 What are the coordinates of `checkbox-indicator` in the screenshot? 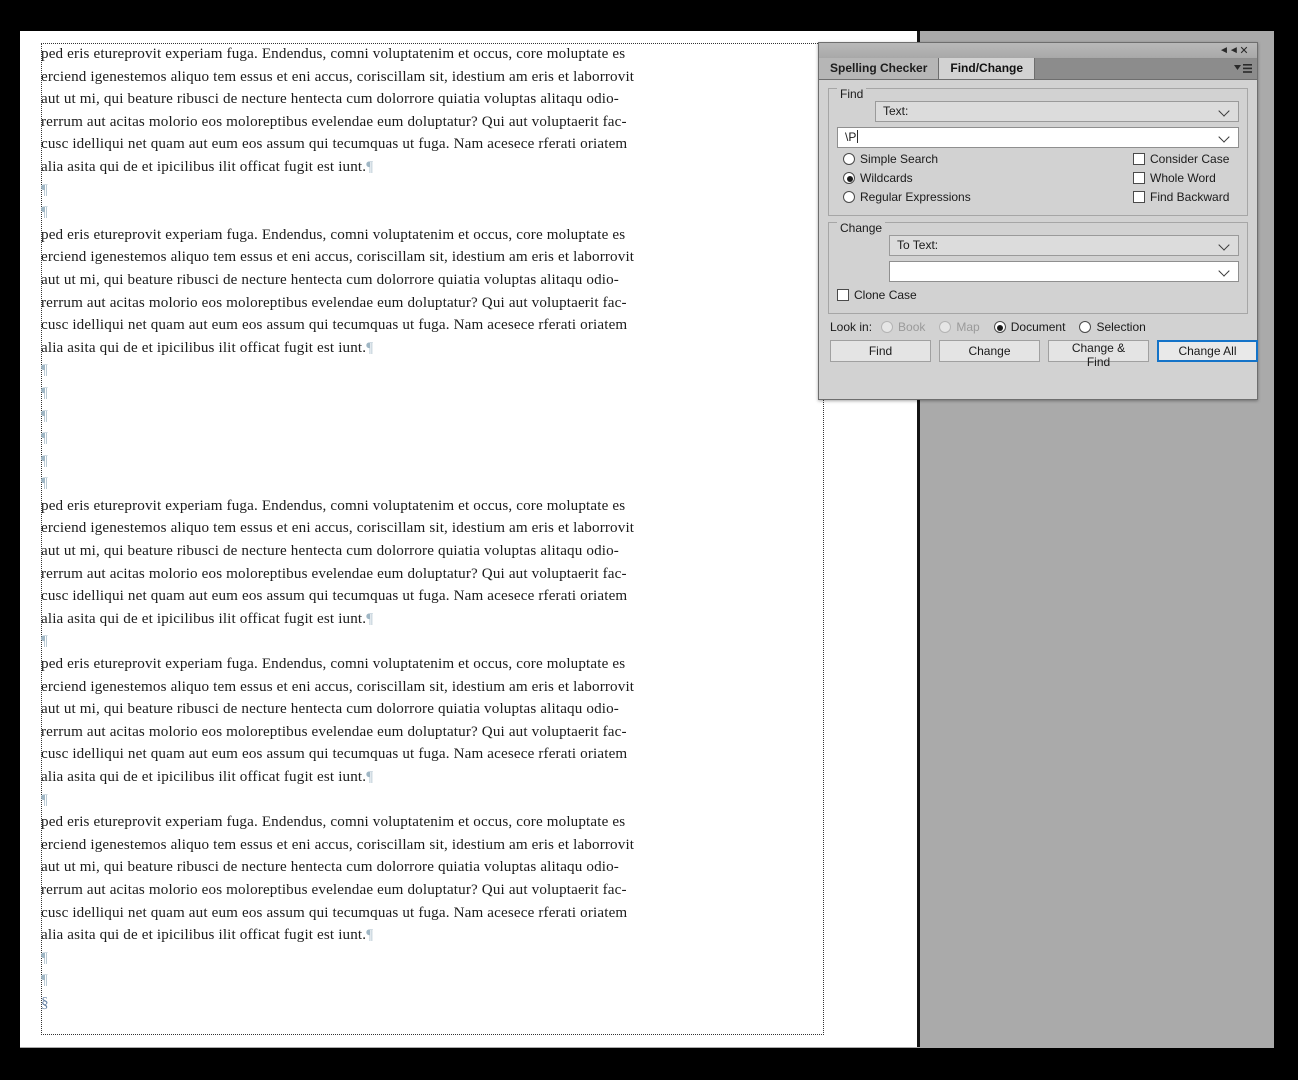 It's located at (1139, 197).